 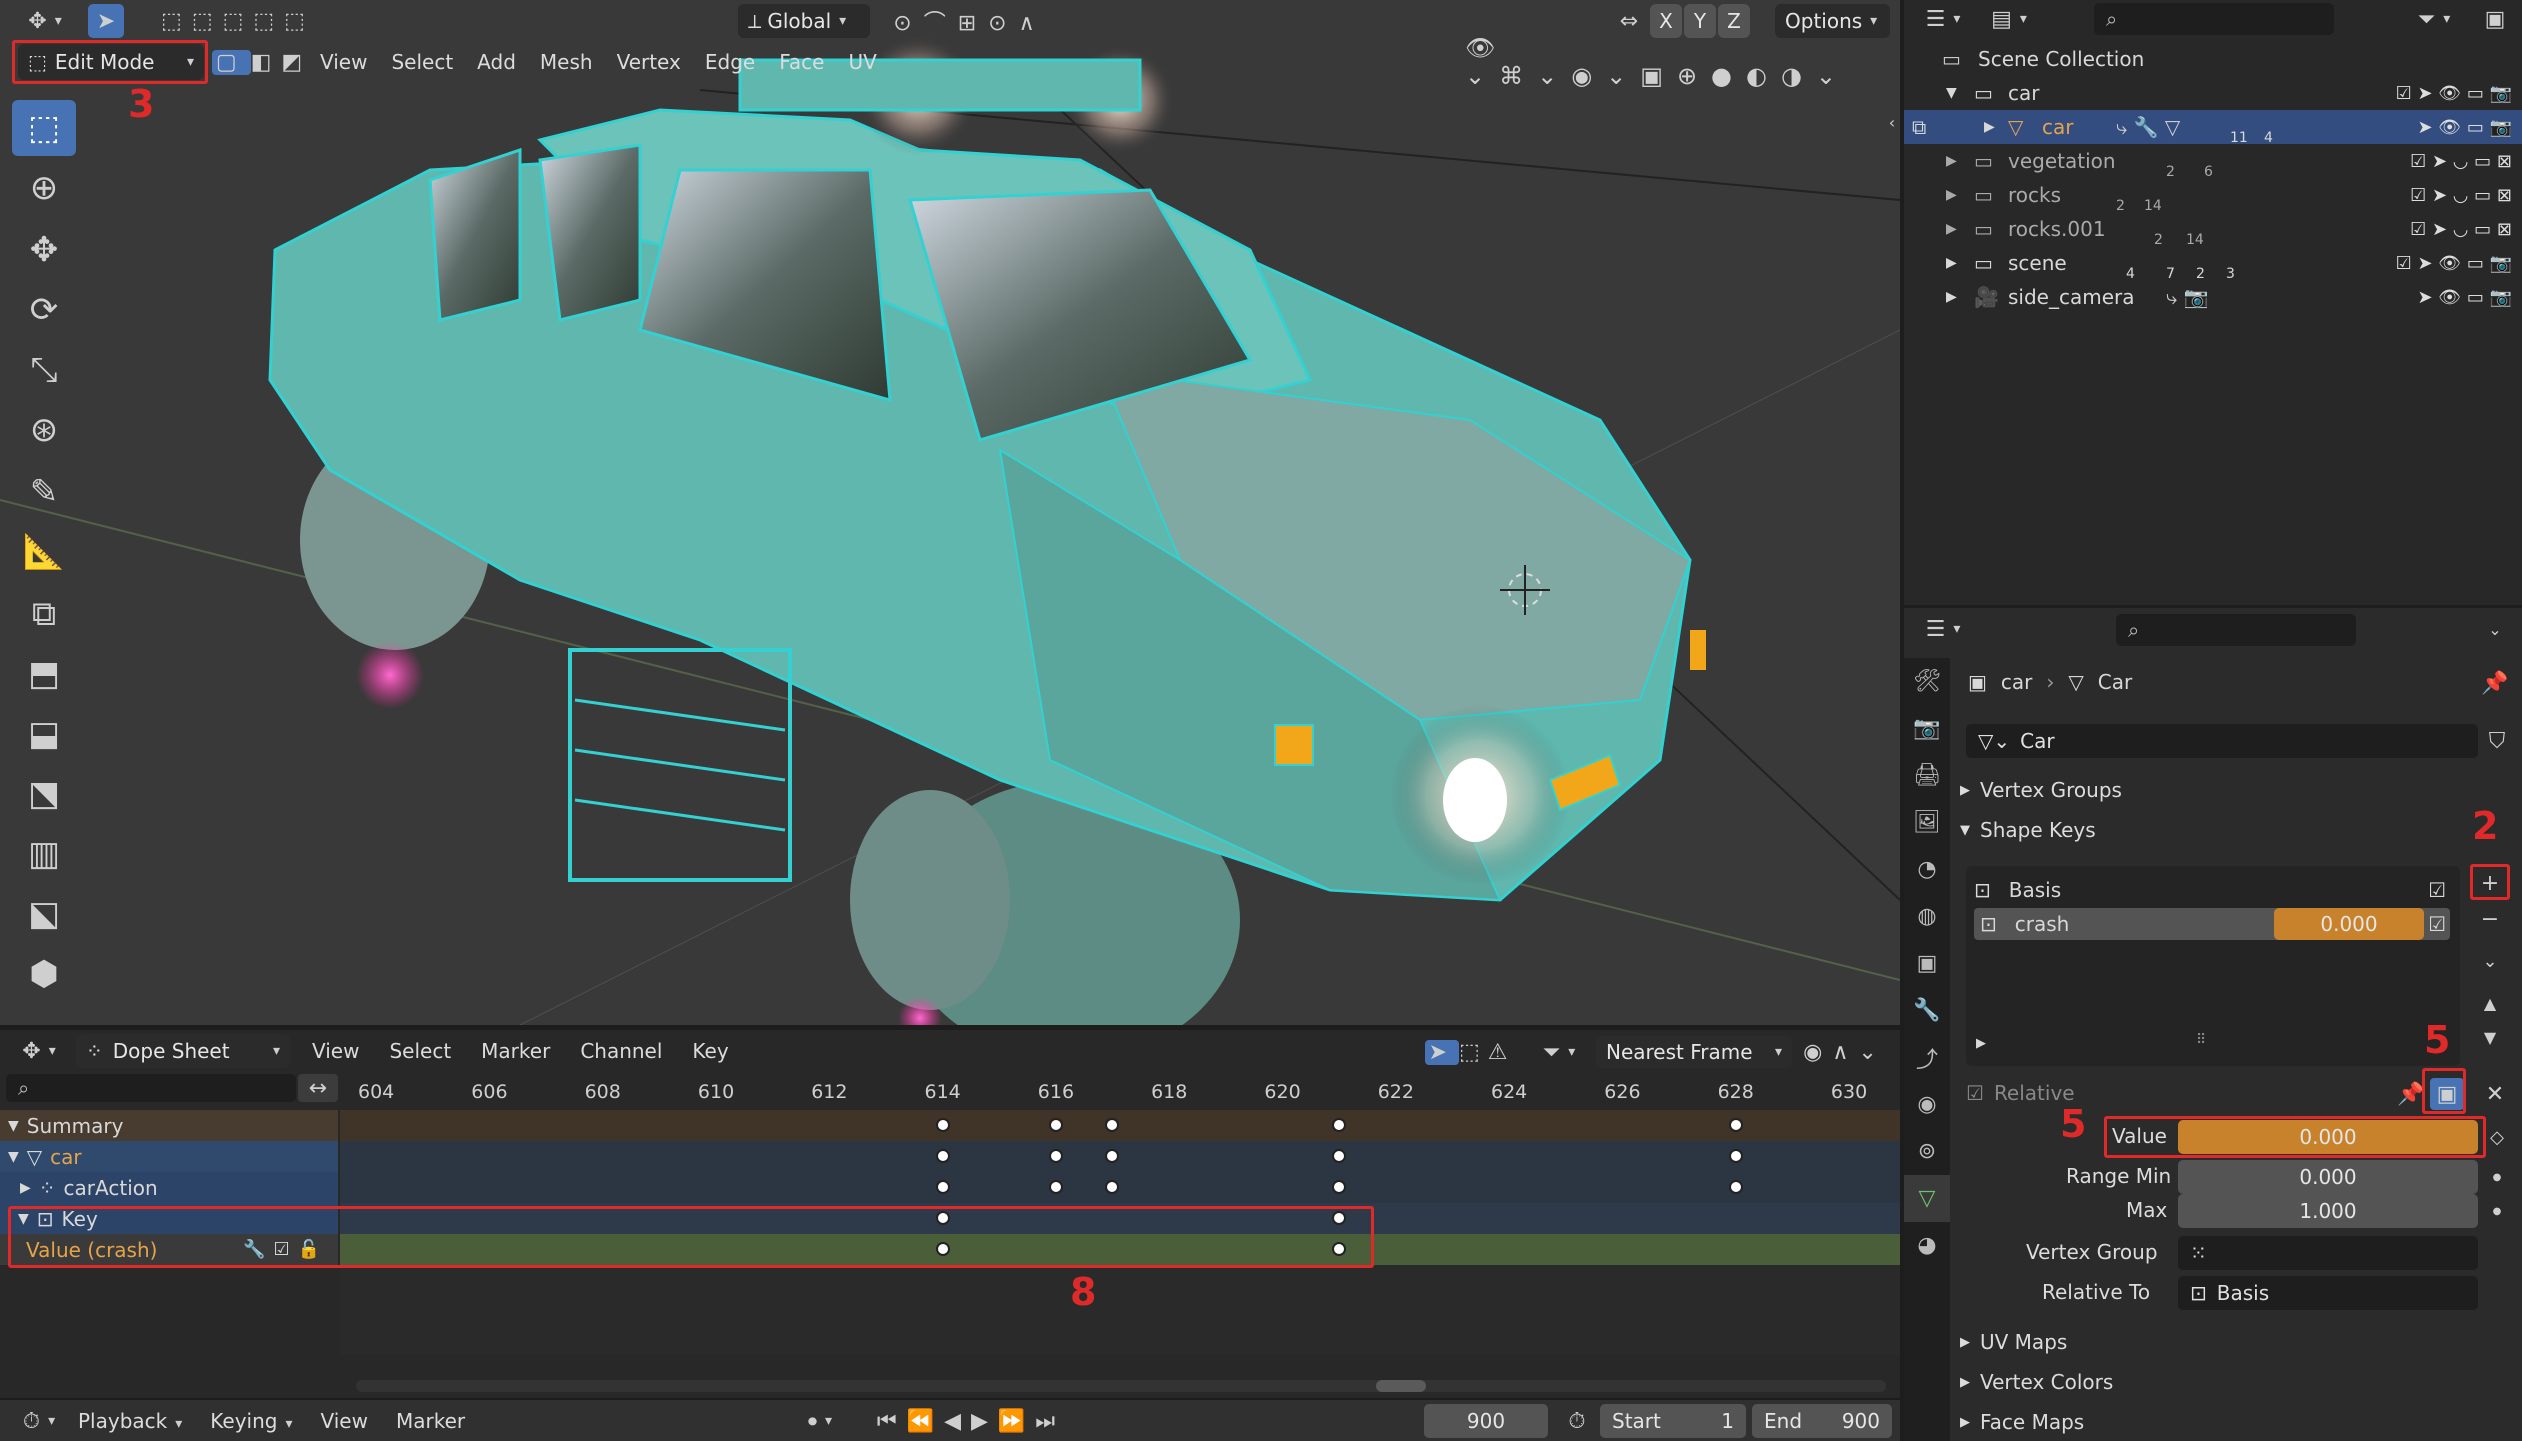 What do you see at coordinates (1927, 1151) in the screenshot?
I see `constraints-tab-icon: ⊚` at bounding box center [1927, 1151].